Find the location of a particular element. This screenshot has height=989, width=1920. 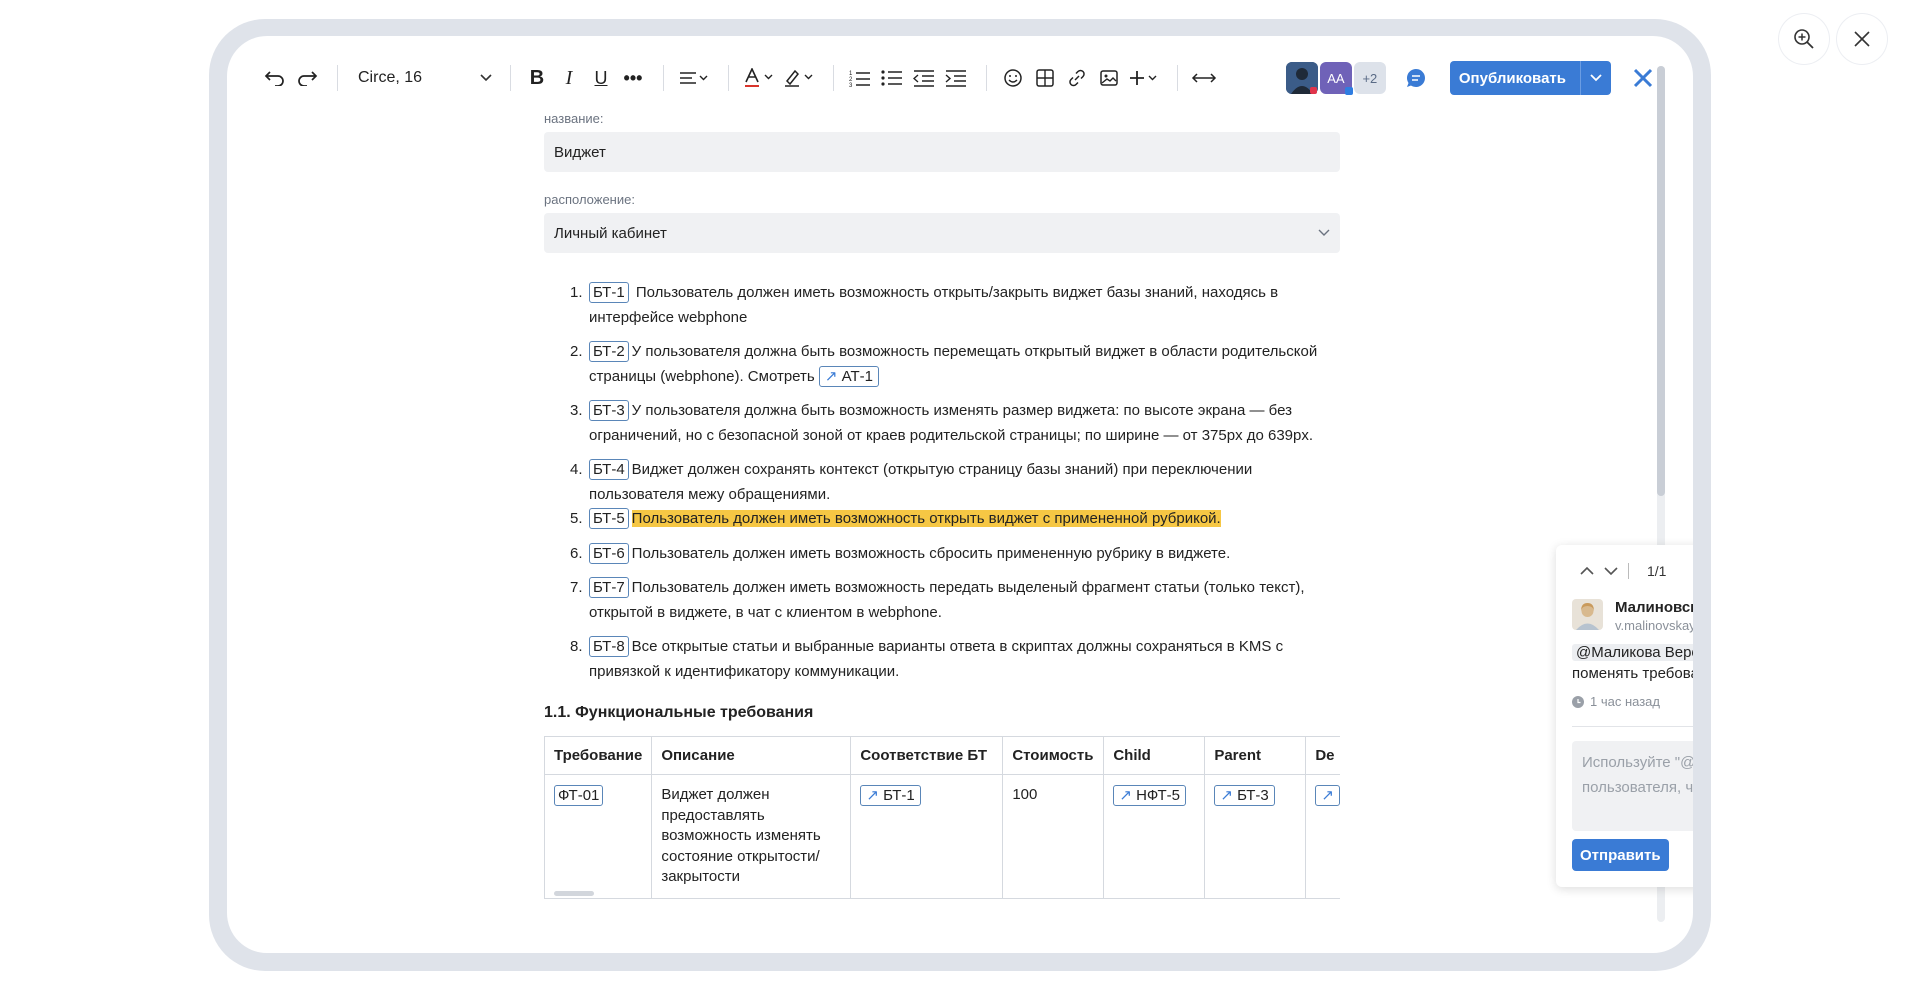

chevron-up-icon is located at coordinates (1587, 571).